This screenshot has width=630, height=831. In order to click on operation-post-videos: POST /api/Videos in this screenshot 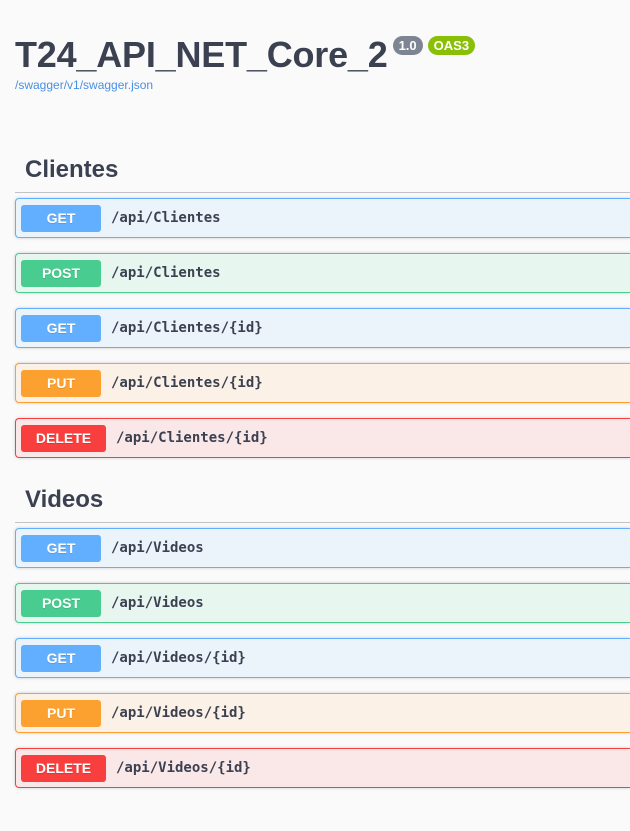, I will do `click(322, 603)`.